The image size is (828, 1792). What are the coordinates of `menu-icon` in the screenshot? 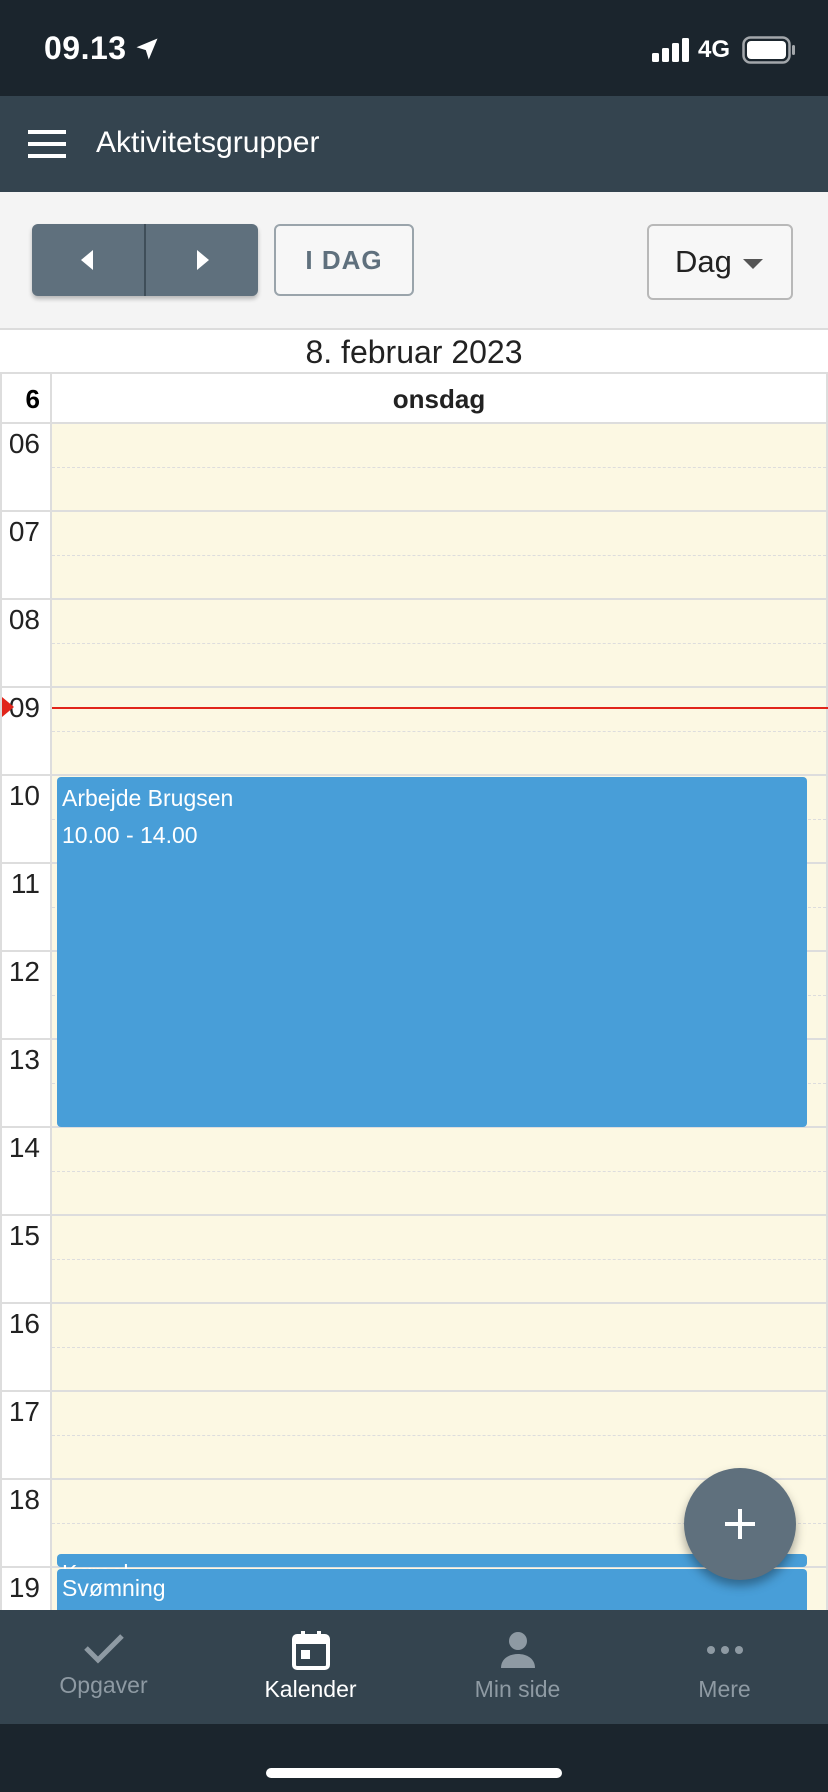 It's located at (47, 144).